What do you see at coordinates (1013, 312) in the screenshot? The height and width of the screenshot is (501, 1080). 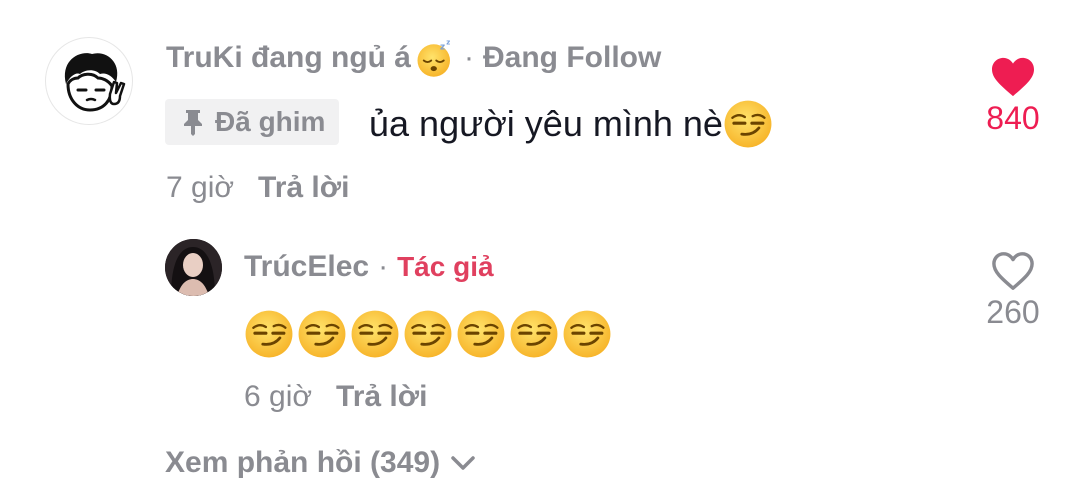 I see `reply-like-count: 260` at bounding box center [1013, 312].